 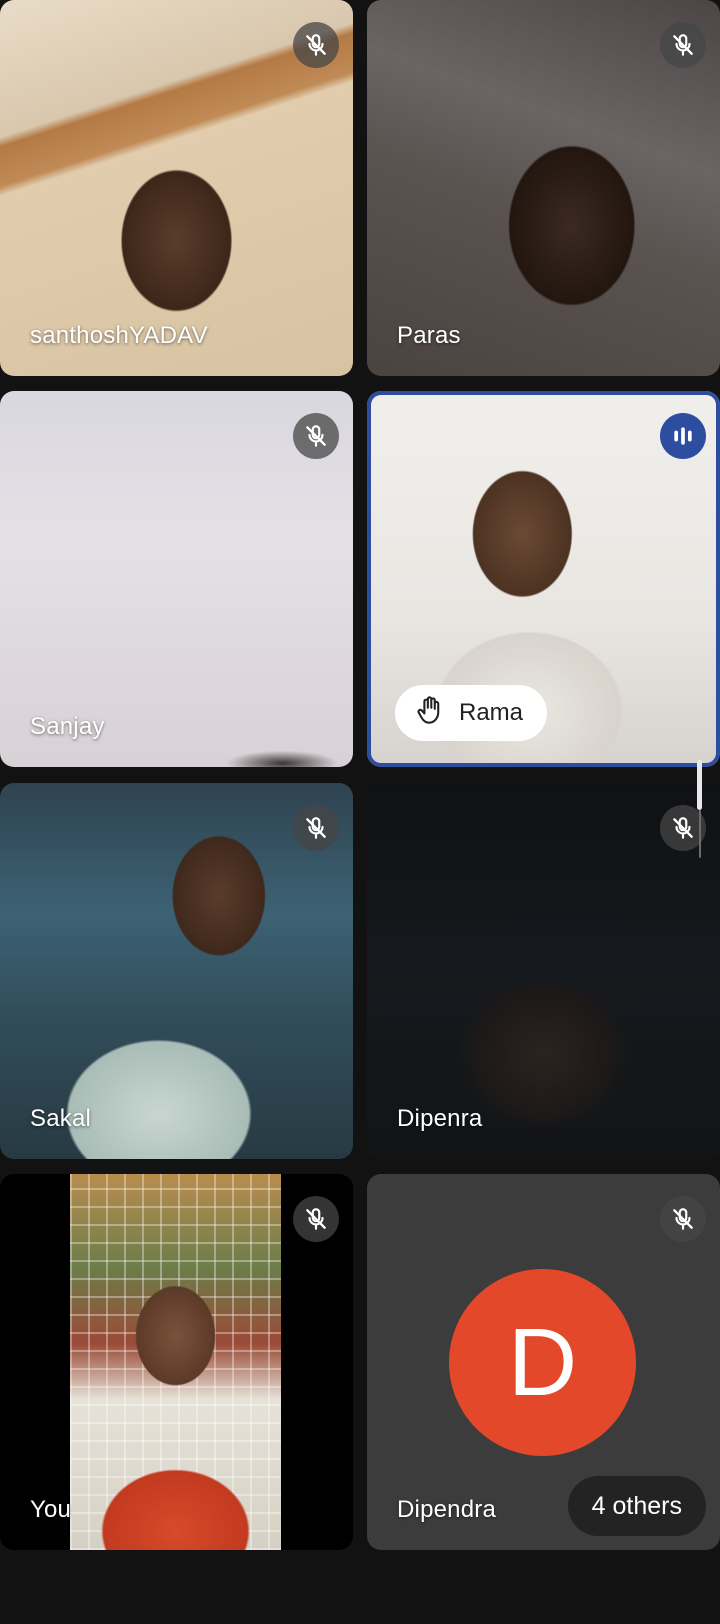 What do you see at coordinates (543, 188) in the screenshot?
I see `participant-tile-paras: Paras` at bounding box center [543, 188].